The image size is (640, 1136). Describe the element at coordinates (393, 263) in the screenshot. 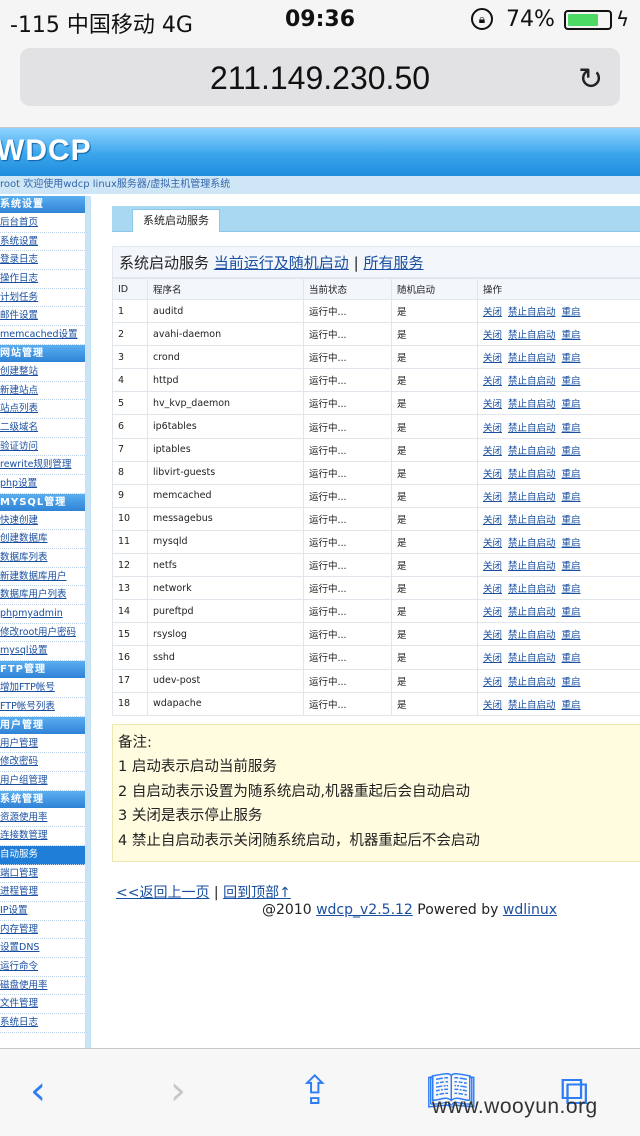

I see `all-services-link: 所有服务` at that location.